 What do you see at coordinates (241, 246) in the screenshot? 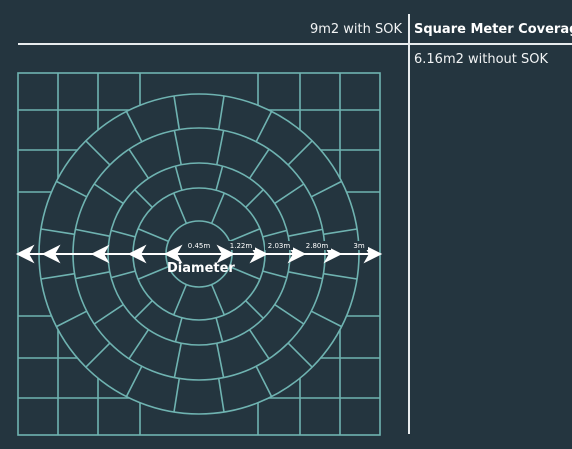
I see `dim-122: 1.22m` at bounding box center [241, 246].